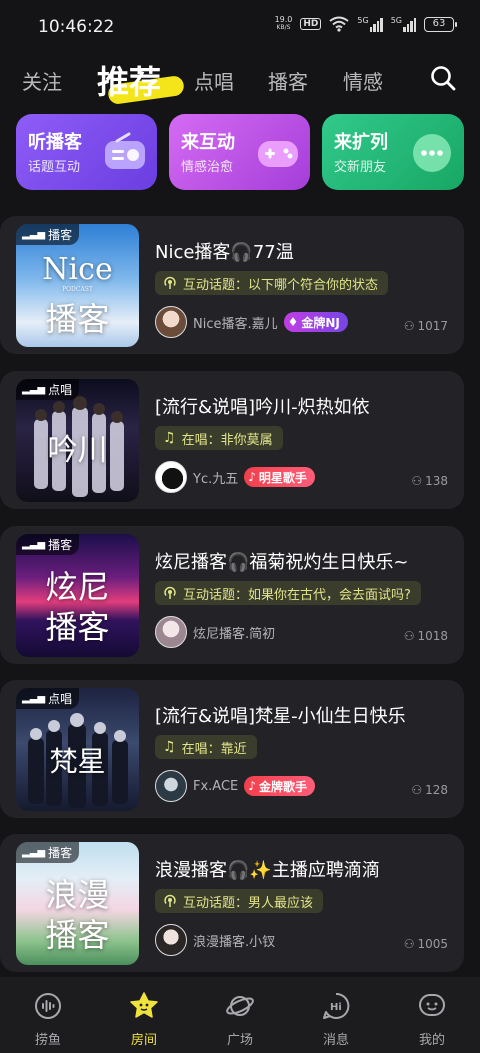  I want to click on tab-song-request: 点唱, so click(214, 80).